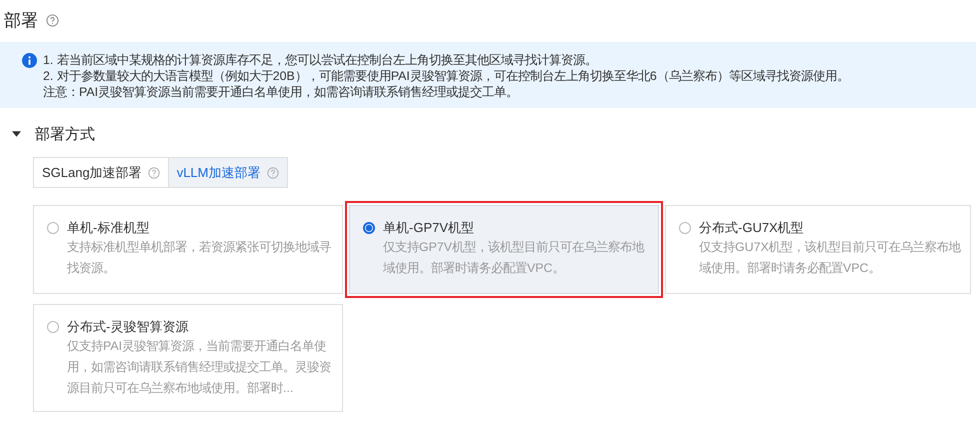 The height and width of the screenshot is (425, 976). What do you see at coordinates (108, 228) in the screenshot?
I see `option-title: 单机-标准机型` at bounding box center [108, 228].